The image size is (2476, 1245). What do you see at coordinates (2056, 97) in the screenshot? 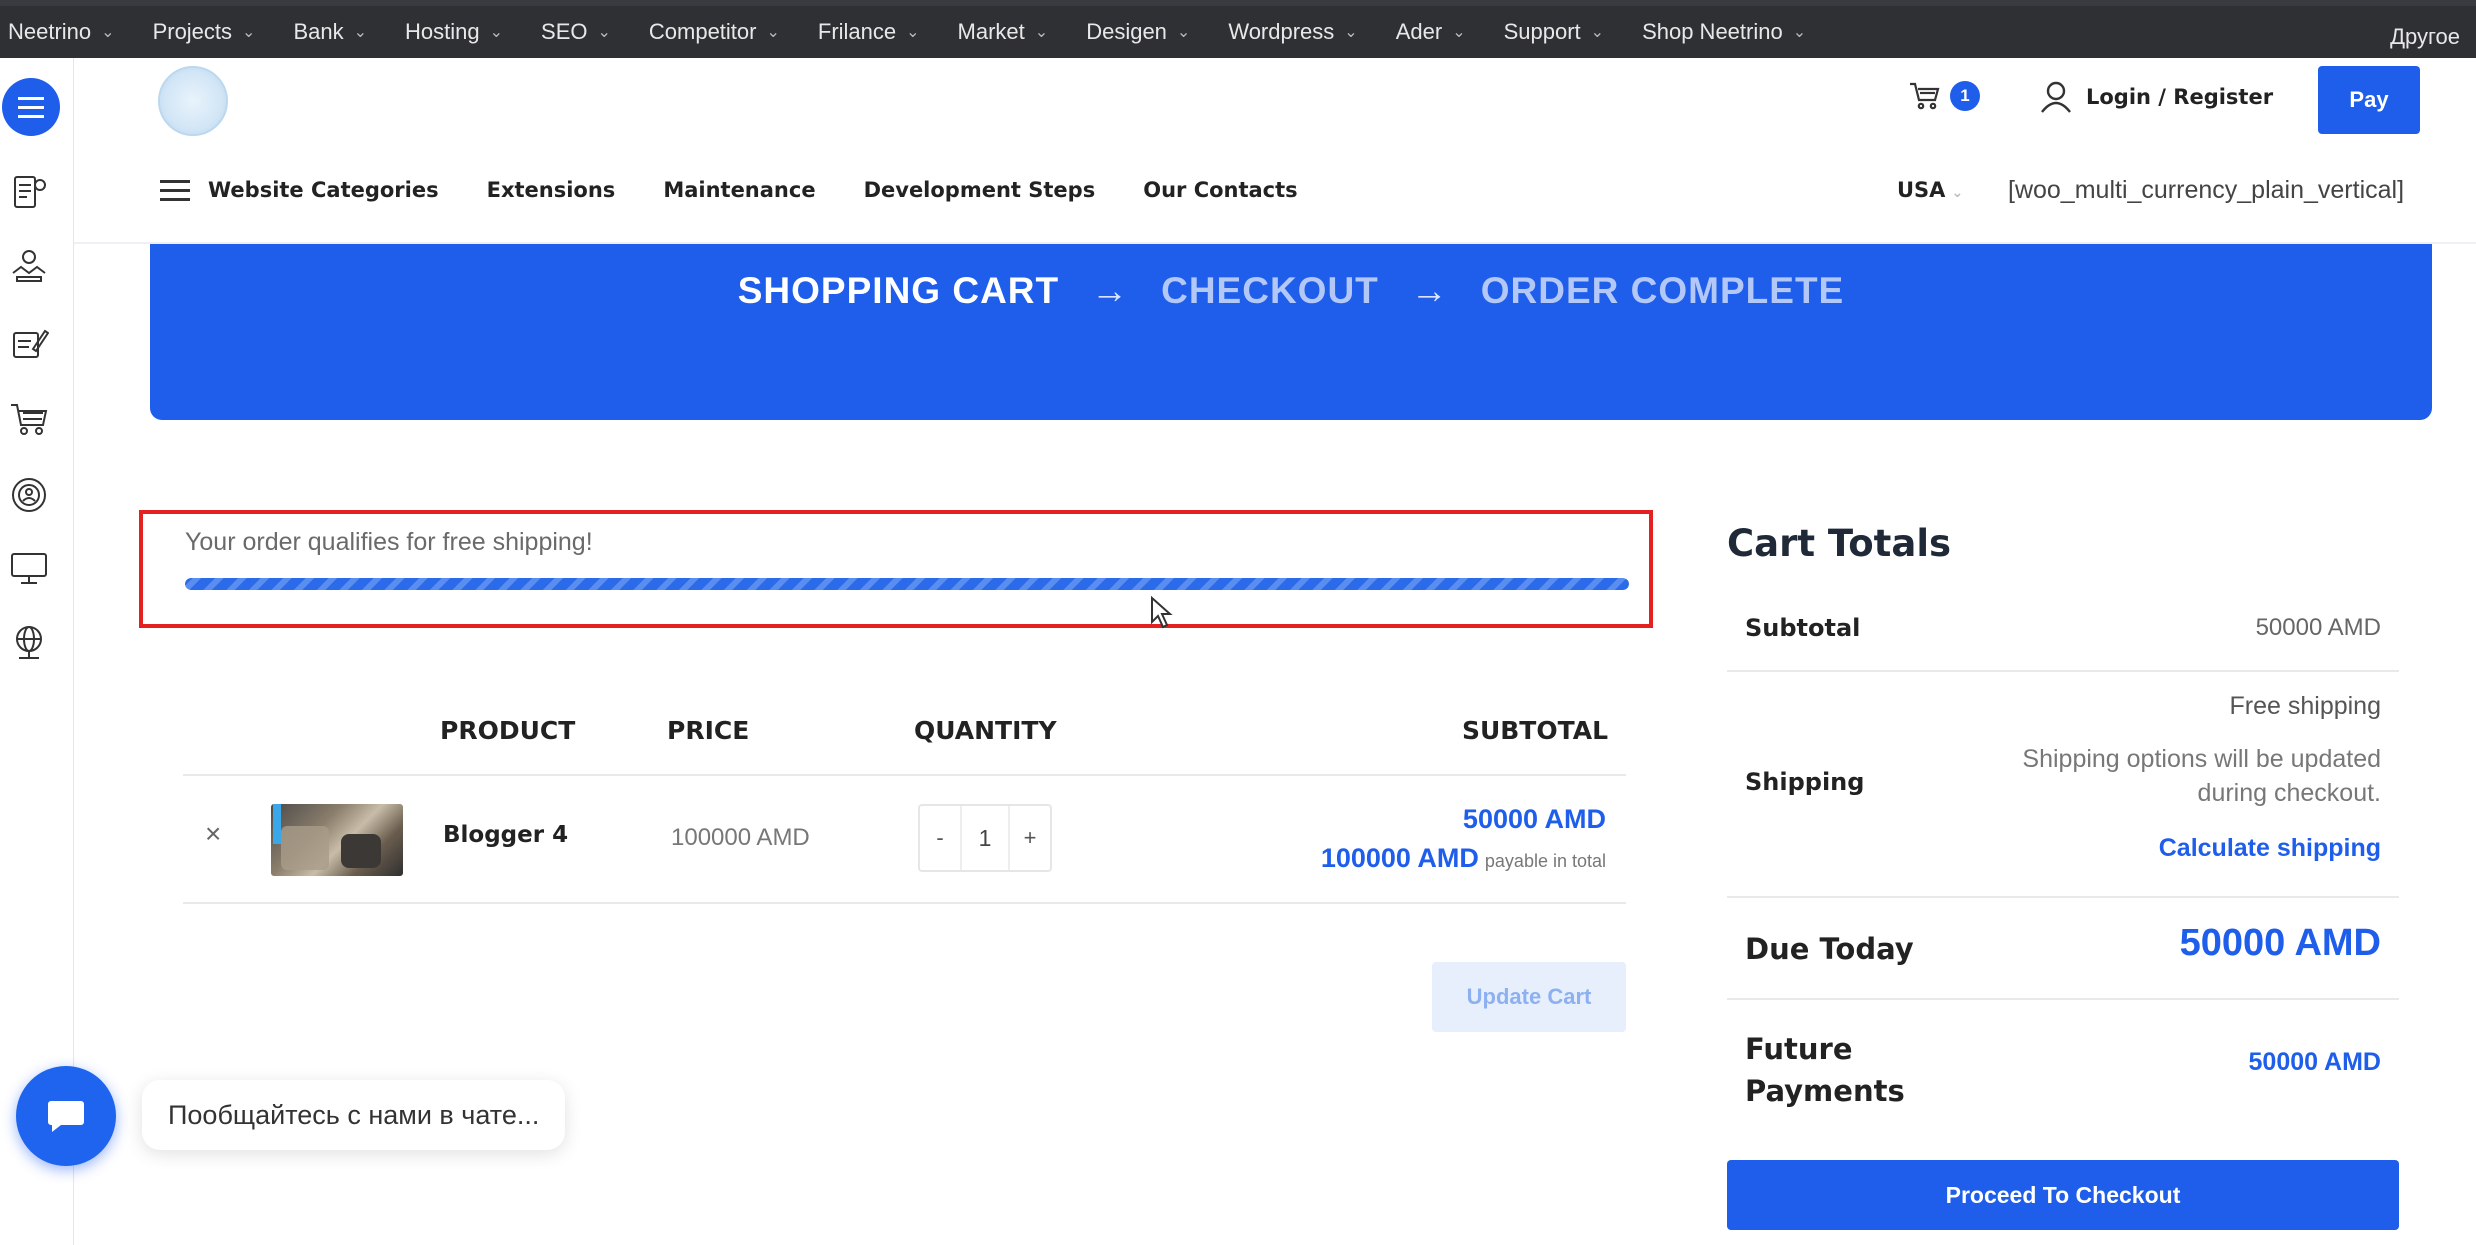
I see `user-icon` at bounding box center [2056, 97].